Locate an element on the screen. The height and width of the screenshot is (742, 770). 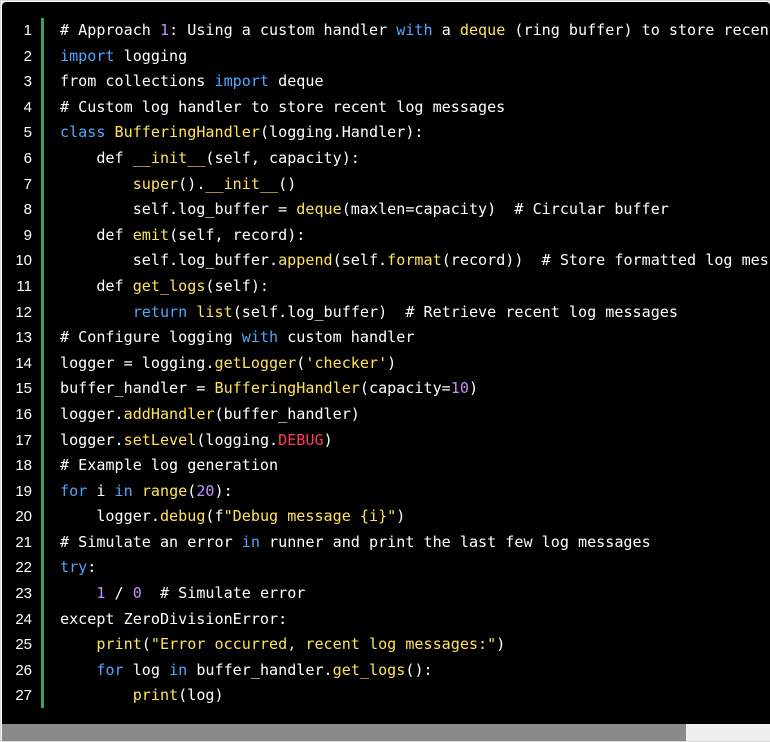
code-token: custom handler is located at coordinates (346, 337).